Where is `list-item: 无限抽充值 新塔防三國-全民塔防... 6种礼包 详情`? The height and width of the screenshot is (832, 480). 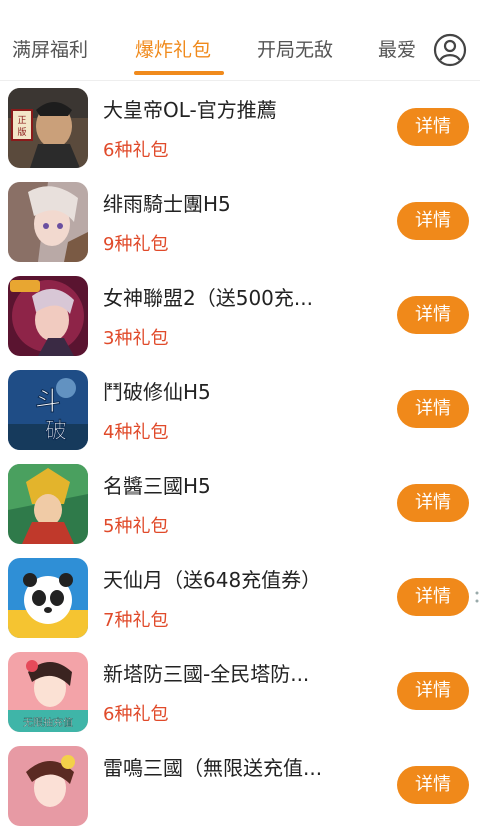
list-item: 无限抽充值 新塔防三國-全民塔防... 6种礼包 详情 is located at coordinates (240, 691).